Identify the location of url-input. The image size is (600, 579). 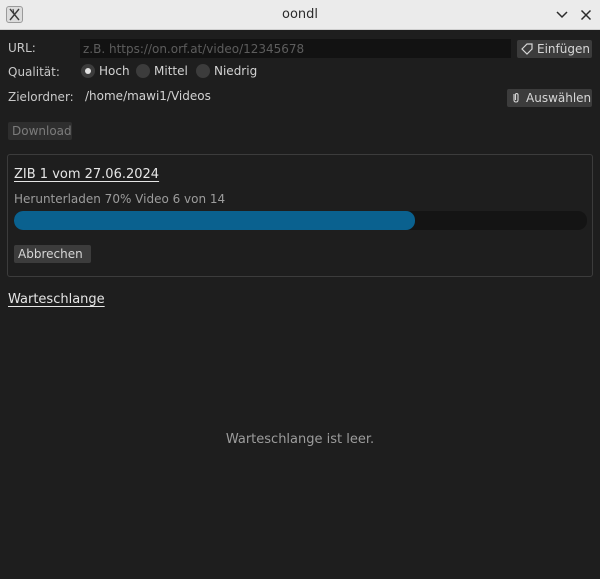
(295, 48).